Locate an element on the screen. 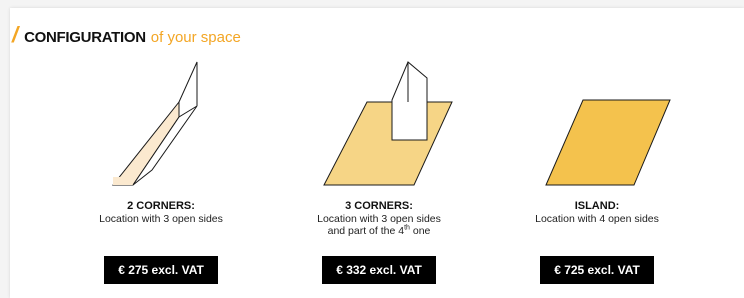  section-title: / CONFIGURATION of your space is located at coordinates (126, 34).